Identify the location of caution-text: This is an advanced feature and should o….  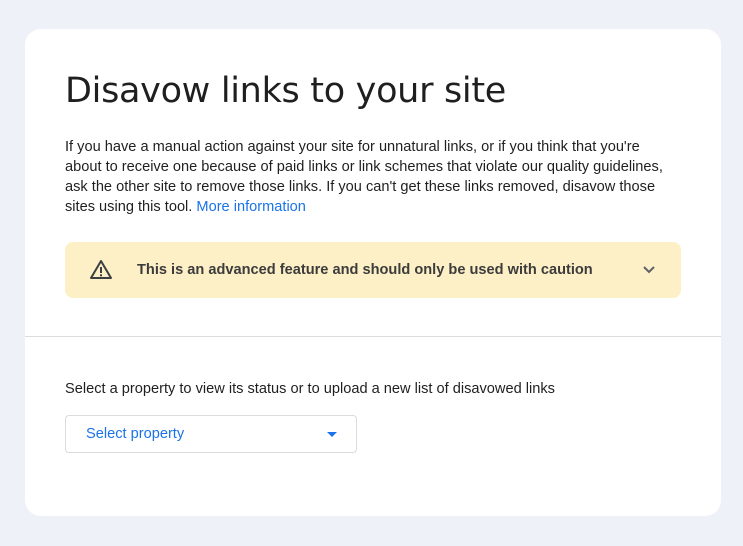
(365, 270).